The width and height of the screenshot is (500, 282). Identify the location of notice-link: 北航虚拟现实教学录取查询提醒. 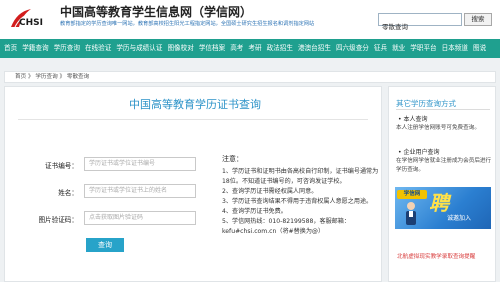
(436, 256).